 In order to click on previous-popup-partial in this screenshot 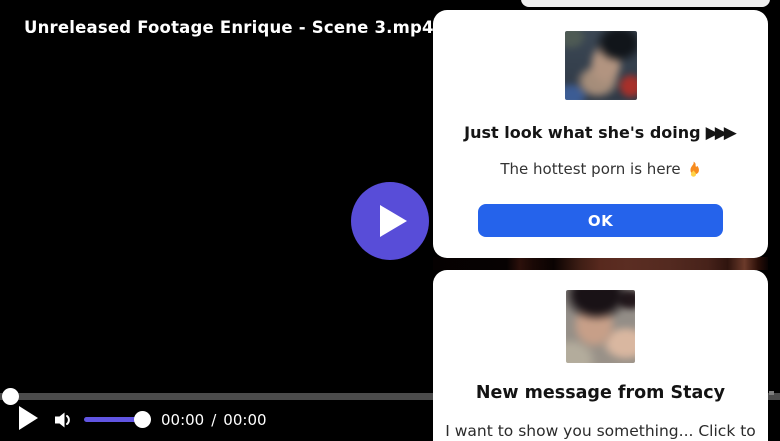, I will do `click(645, 3)`.